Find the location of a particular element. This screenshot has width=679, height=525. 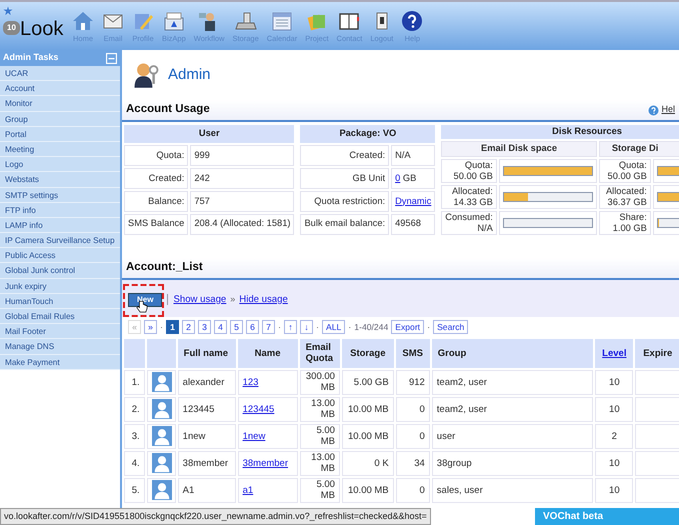

table-cell: 38member is located at coordinates (207, 463).